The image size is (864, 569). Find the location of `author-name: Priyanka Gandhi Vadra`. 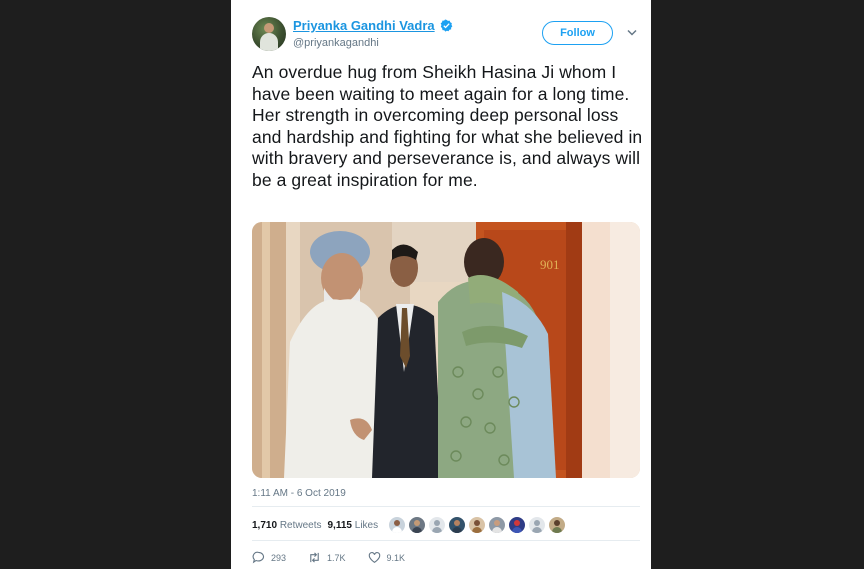

author-name: Priyanka Gandhi Vadra is located at coordinates (364, 25).